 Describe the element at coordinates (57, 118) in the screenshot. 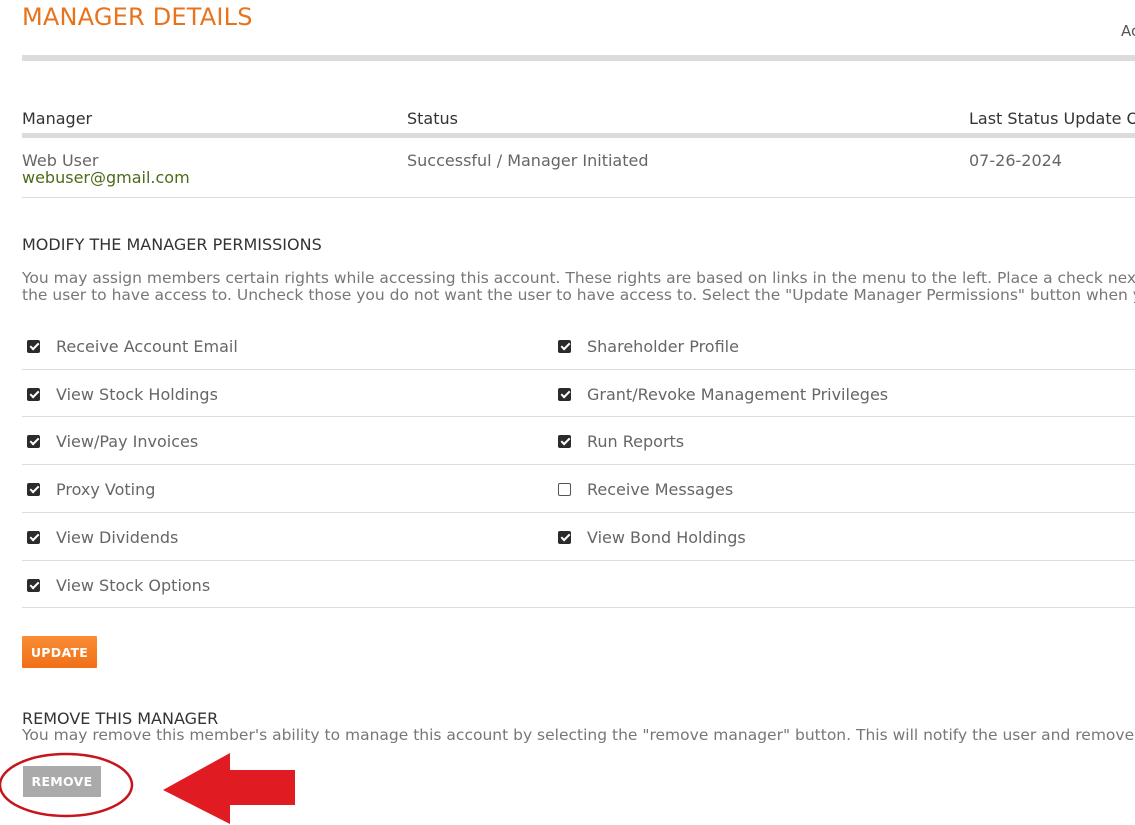

I see `column-header-manager: Manager` at that location.